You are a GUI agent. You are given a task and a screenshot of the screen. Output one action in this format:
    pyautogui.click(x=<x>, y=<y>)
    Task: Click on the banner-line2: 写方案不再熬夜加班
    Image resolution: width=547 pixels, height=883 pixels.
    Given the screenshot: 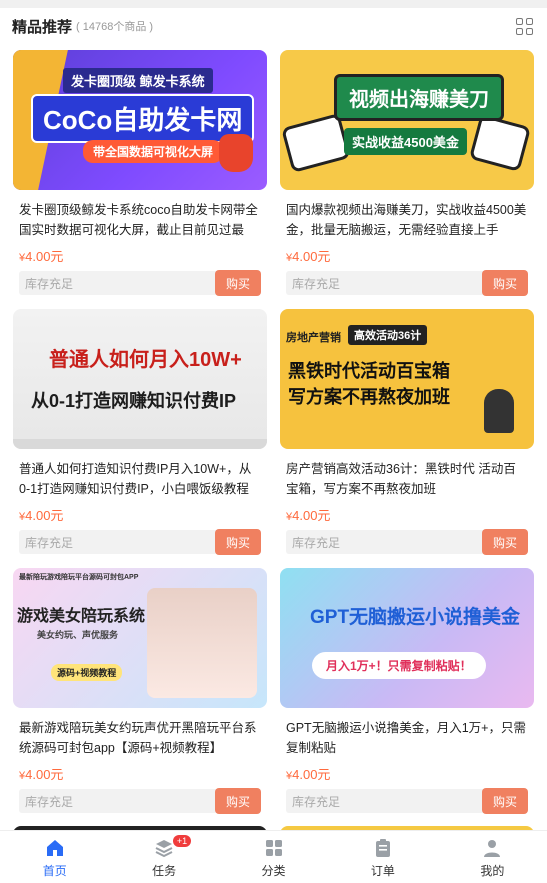 What is the action you would take?
    pyautogui.click(x=369, y=397)
    